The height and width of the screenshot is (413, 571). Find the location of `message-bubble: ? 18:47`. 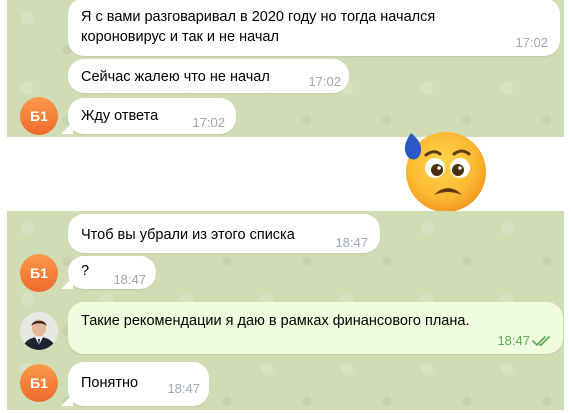

message-bubble: ? 18:47 is located at coordinates (112, 272).